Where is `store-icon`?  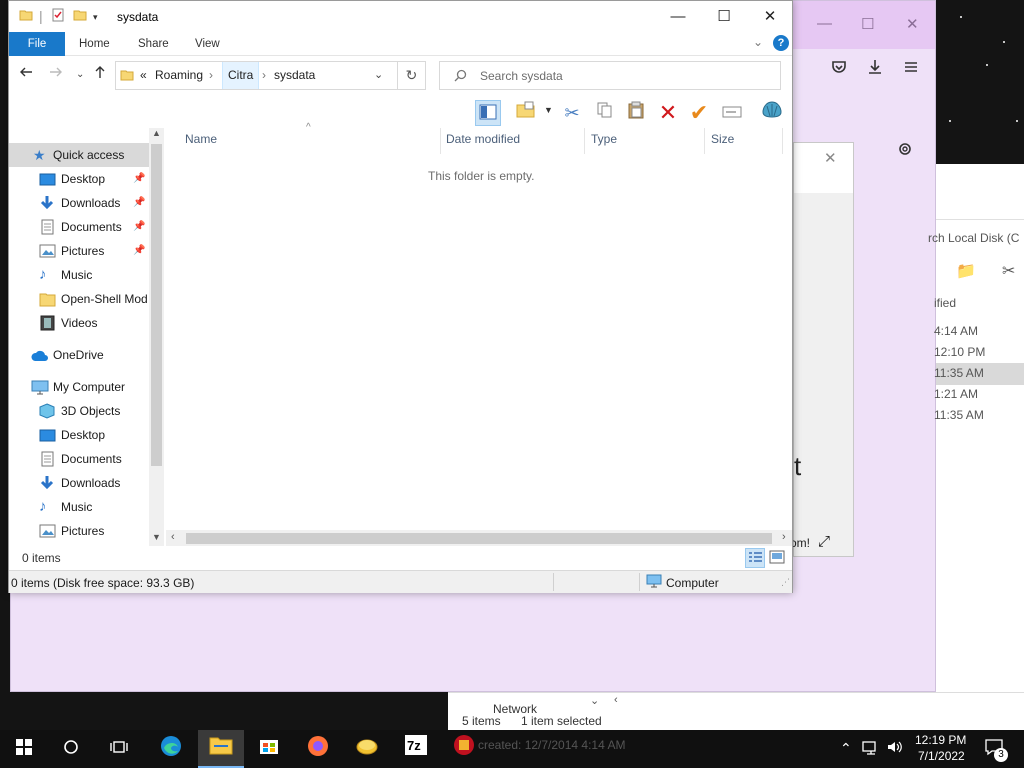 store-icon is located at coordinates (269, 749).